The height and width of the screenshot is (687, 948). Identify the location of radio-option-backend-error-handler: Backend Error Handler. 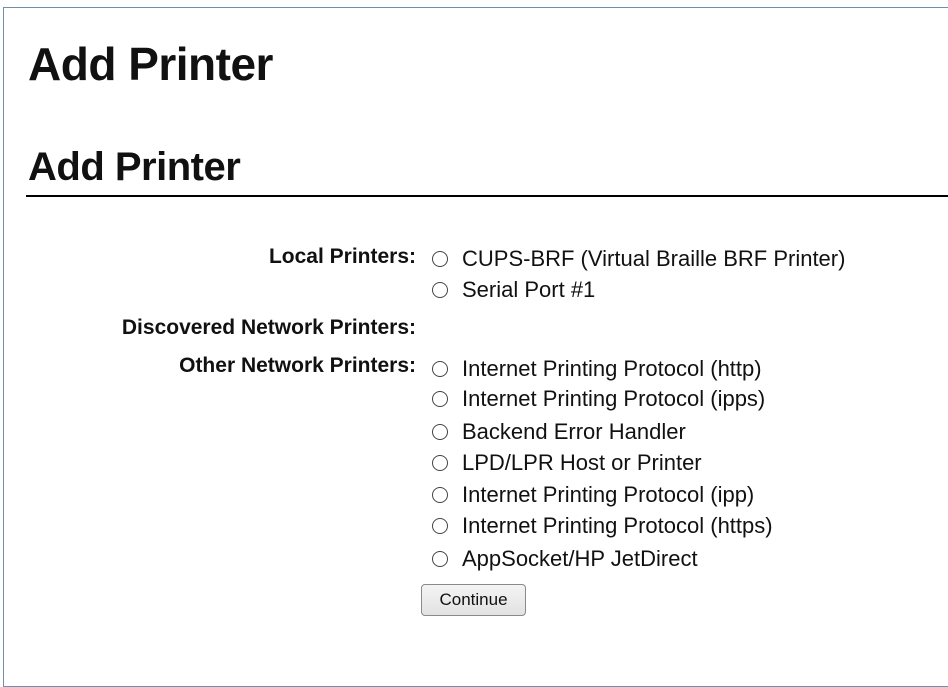
(559, 432).